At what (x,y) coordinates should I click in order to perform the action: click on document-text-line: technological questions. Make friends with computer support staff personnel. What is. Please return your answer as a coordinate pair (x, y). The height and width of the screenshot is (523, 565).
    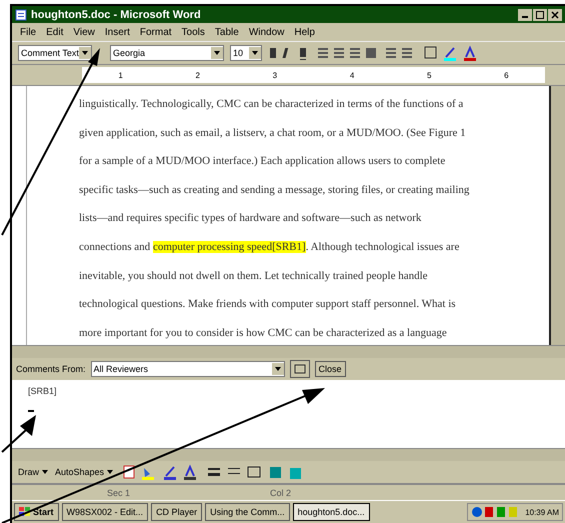
    Looking at the image, I should click on (268, 304).